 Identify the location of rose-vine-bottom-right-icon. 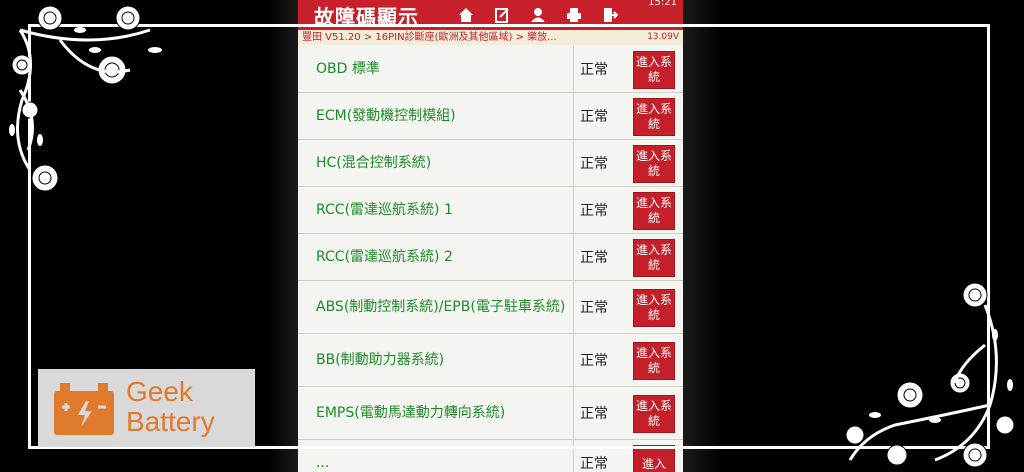
(930, 375).